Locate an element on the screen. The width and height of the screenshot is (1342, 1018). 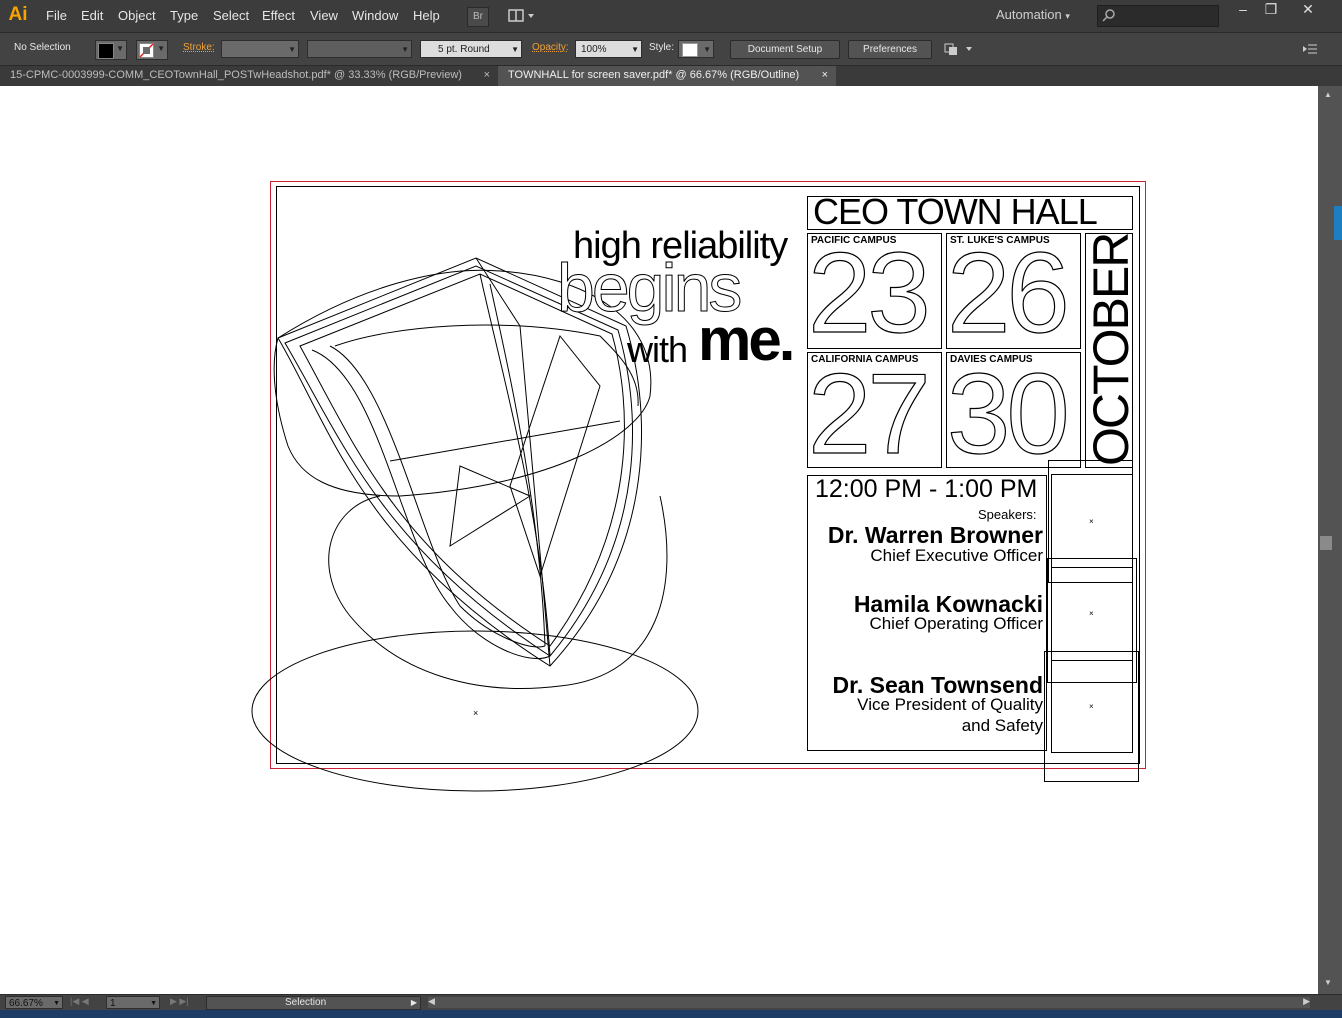
scroll-up-icon: ▲ is located at coordinates (1328, 94).